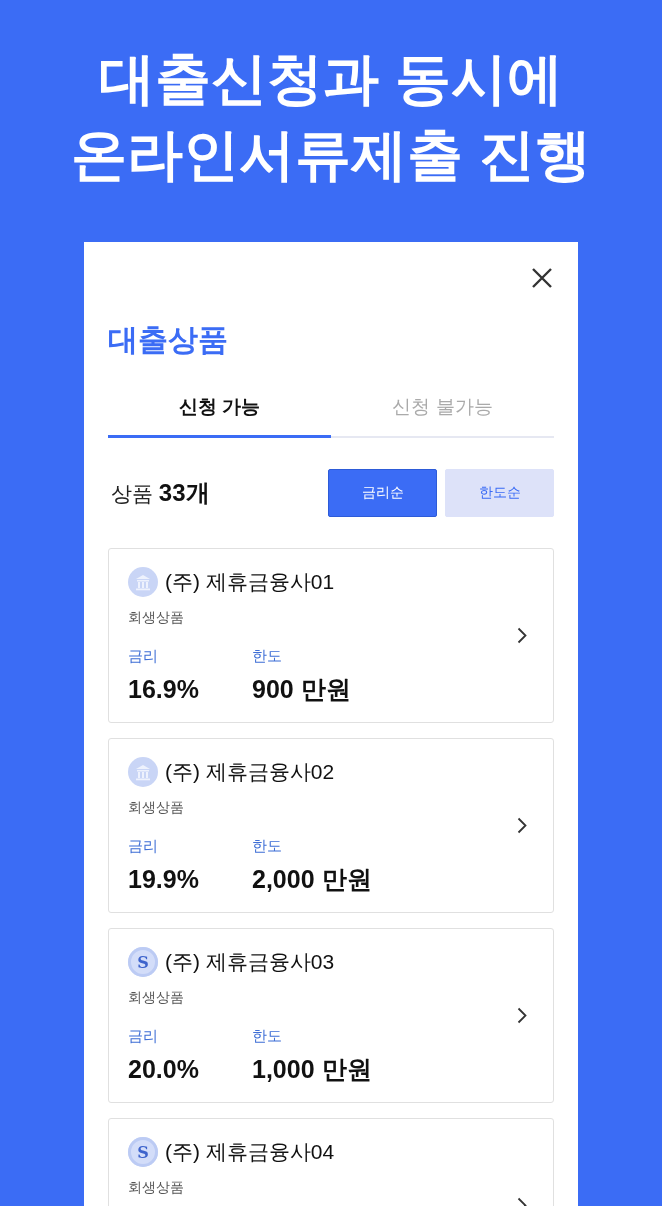  What do you see at coordinates (331, 79) in the screenshot?
I see `headline-text: 대출신청과 동시에` at bounding box center [331, 79].